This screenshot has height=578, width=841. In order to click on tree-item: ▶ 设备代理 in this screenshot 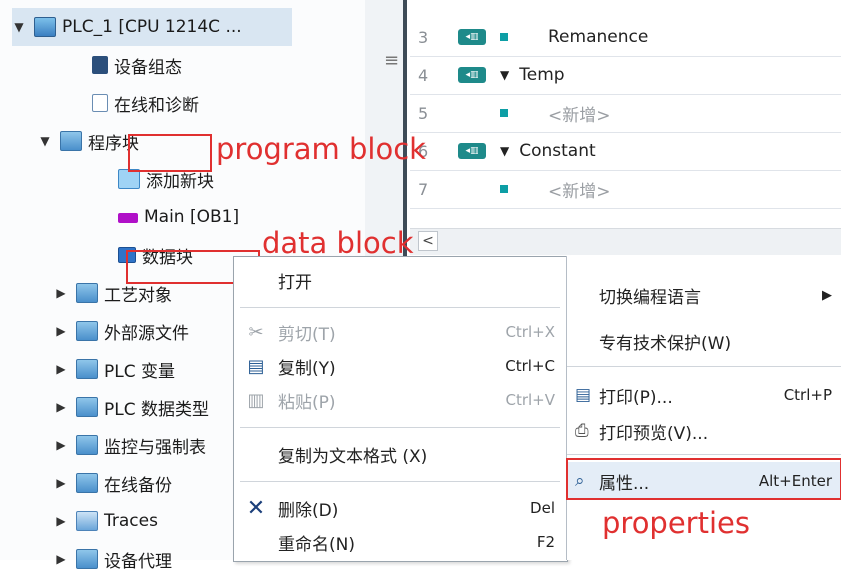, I will do `click(113, 559)`.